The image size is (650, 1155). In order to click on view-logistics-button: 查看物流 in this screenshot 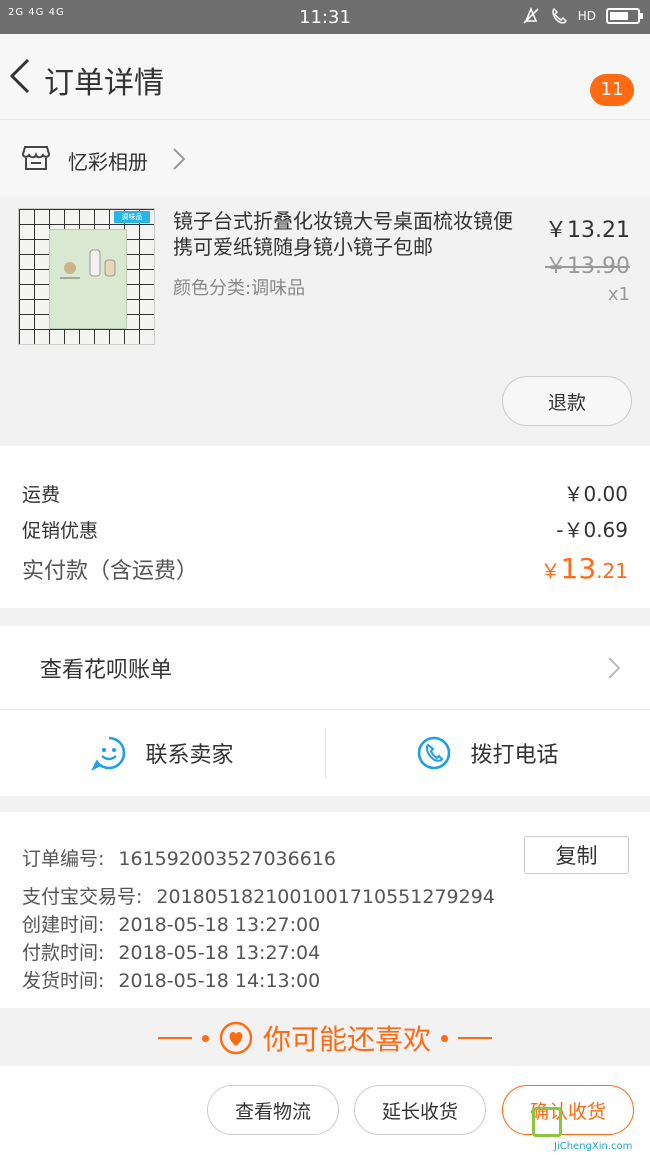, I will do `click(273, 1110)`.